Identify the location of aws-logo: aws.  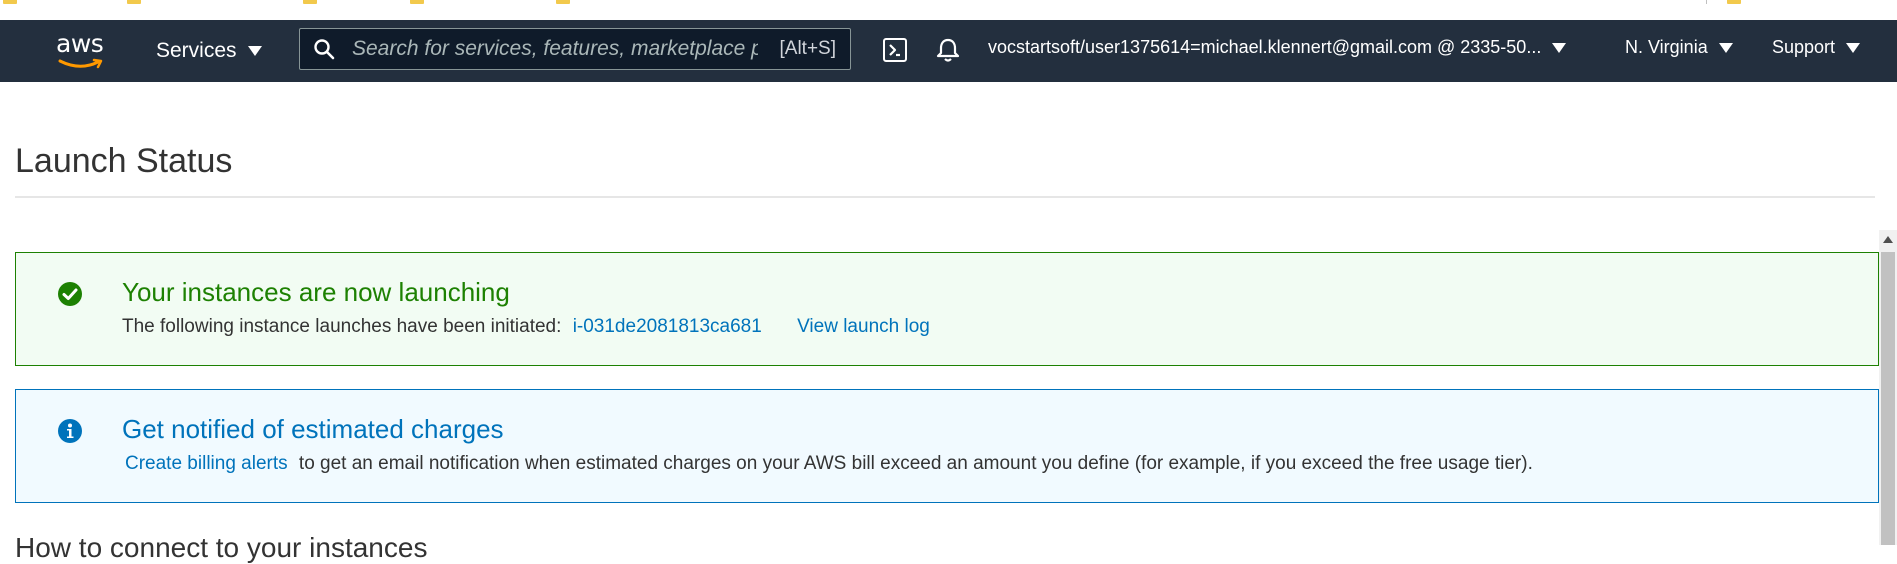
(80, 51).